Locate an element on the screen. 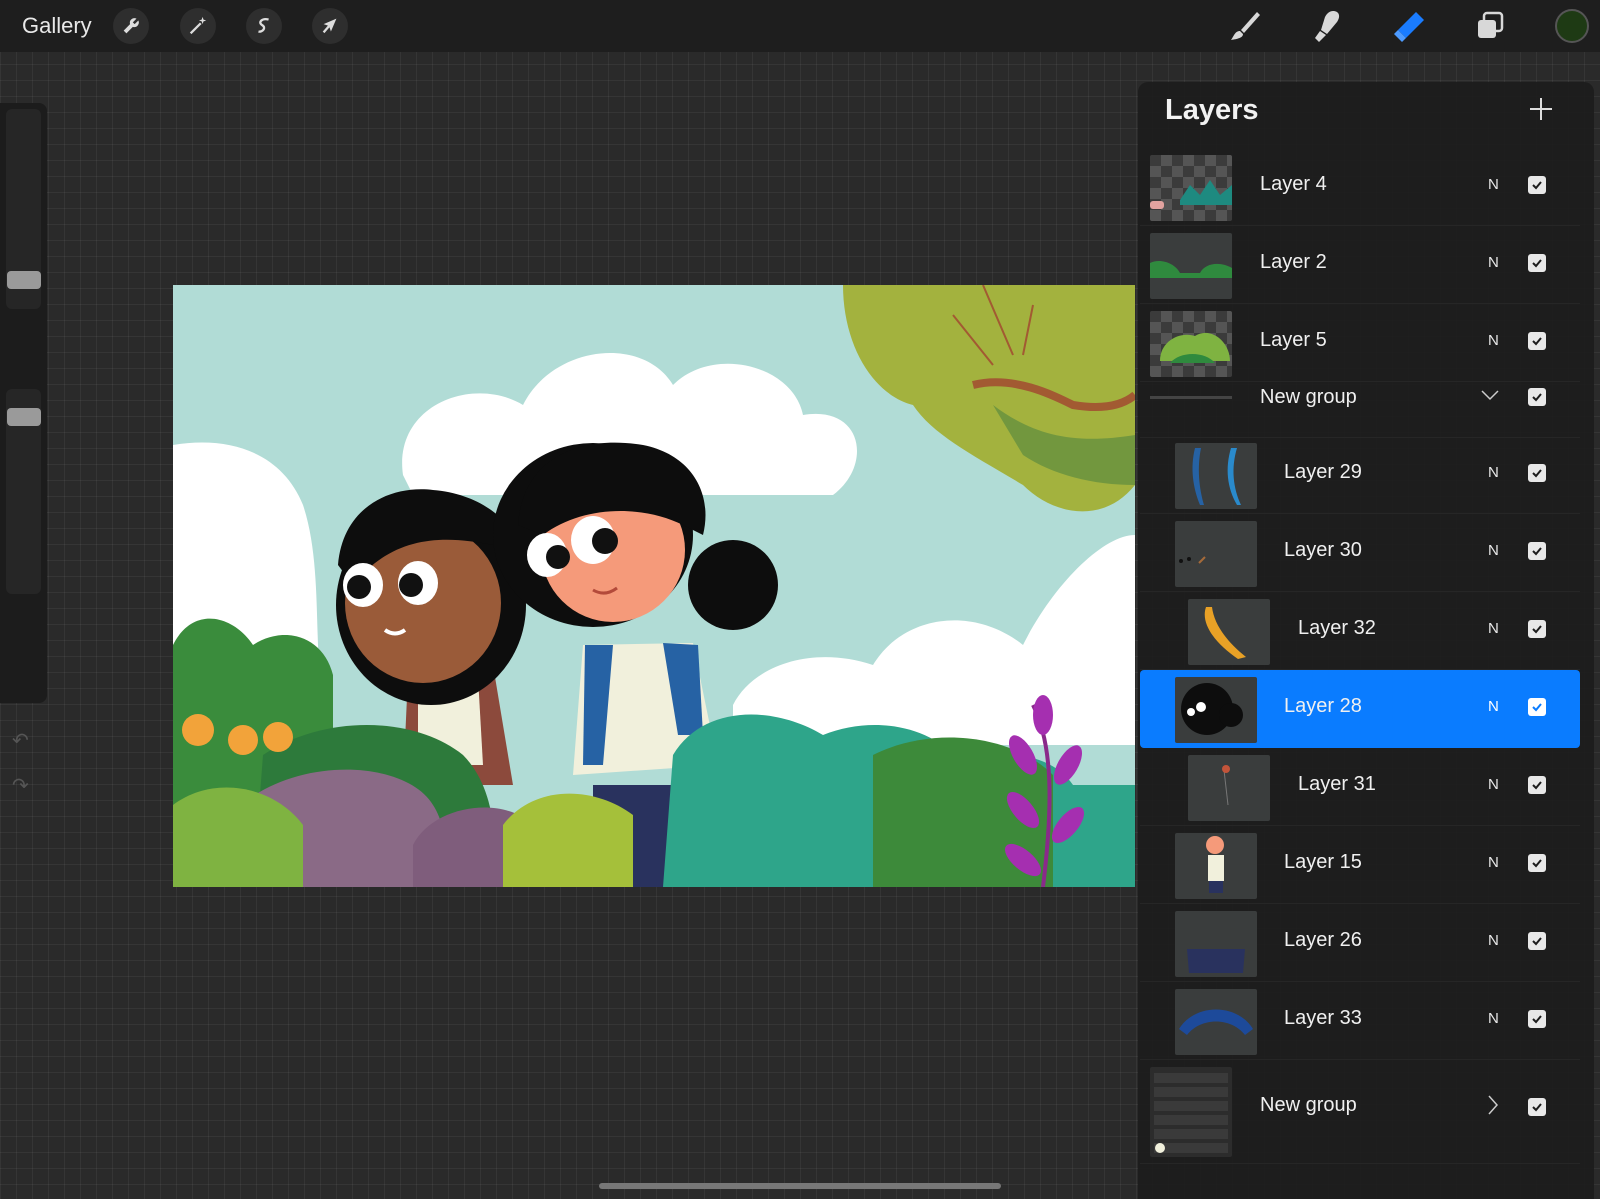 This screenshot has height=1199, width=1600. undo-icon: ↶ is located at coordinates (20, 740).